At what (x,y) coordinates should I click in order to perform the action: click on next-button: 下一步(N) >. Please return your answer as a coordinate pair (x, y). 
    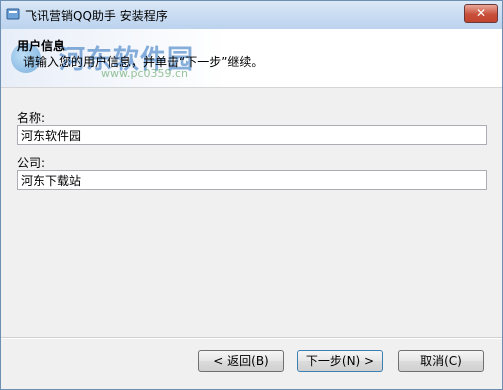
    Looking at the image, I should click on (340, 361).